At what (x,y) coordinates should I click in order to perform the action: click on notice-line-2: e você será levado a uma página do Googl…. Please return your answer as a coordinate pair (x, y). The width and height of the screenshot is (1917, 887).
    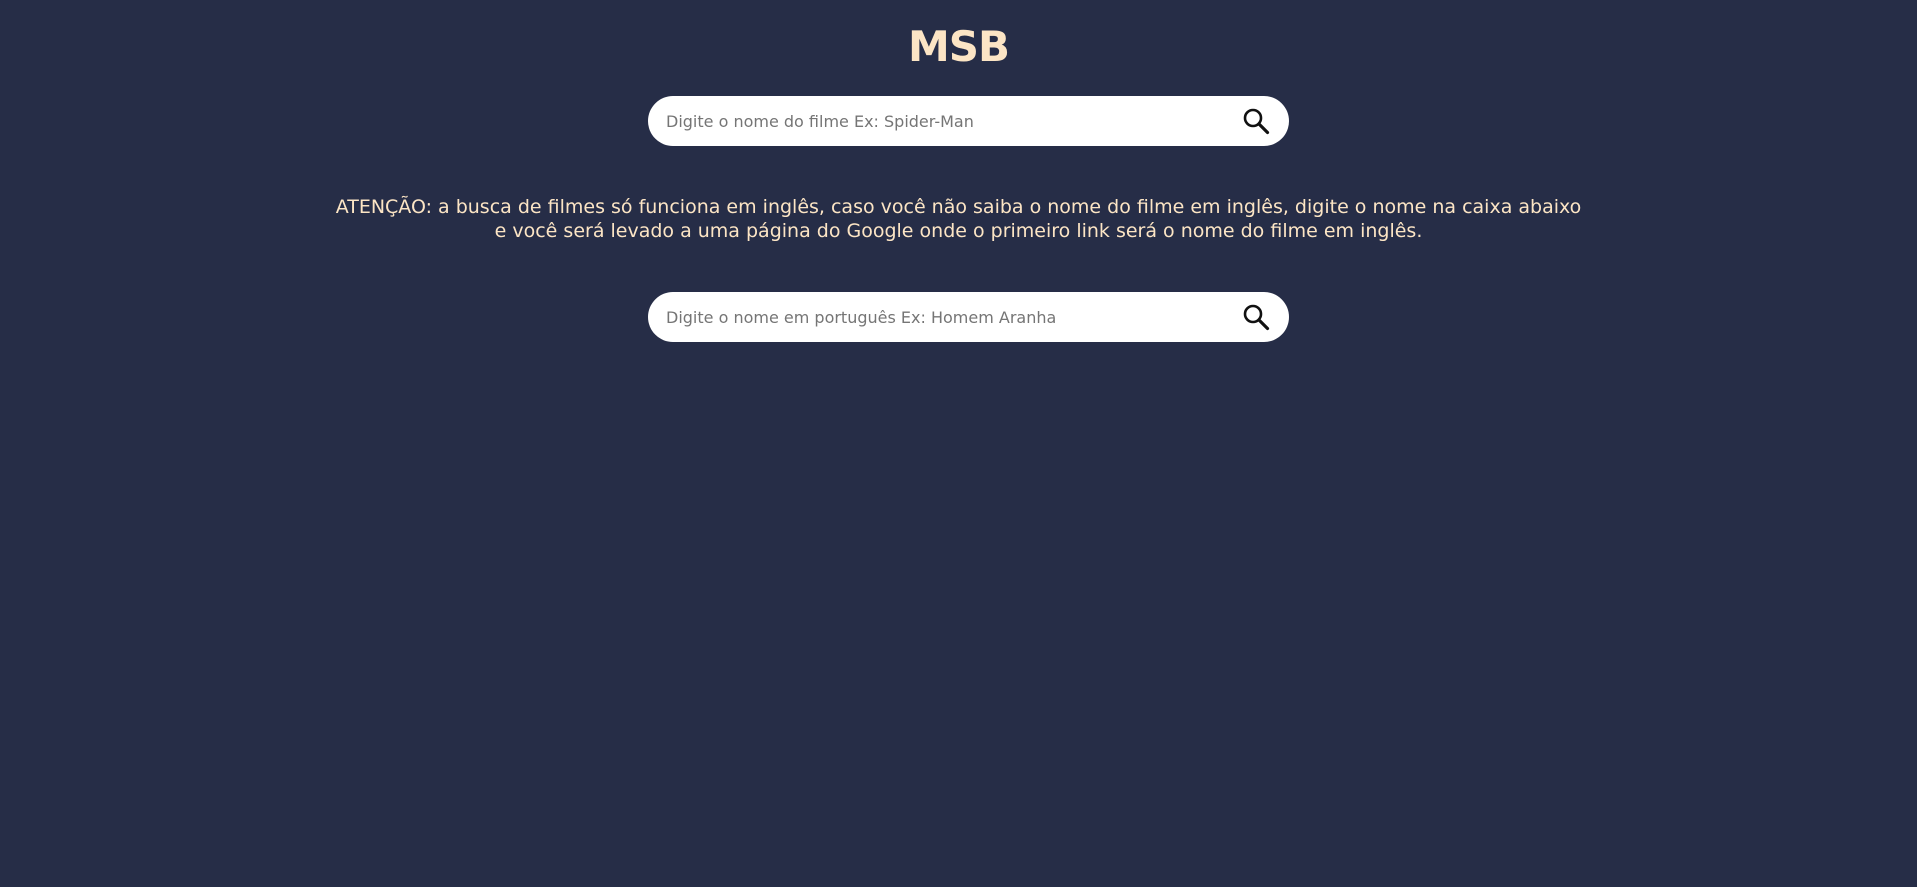
    Looking at the image, I should click on (958, 231).